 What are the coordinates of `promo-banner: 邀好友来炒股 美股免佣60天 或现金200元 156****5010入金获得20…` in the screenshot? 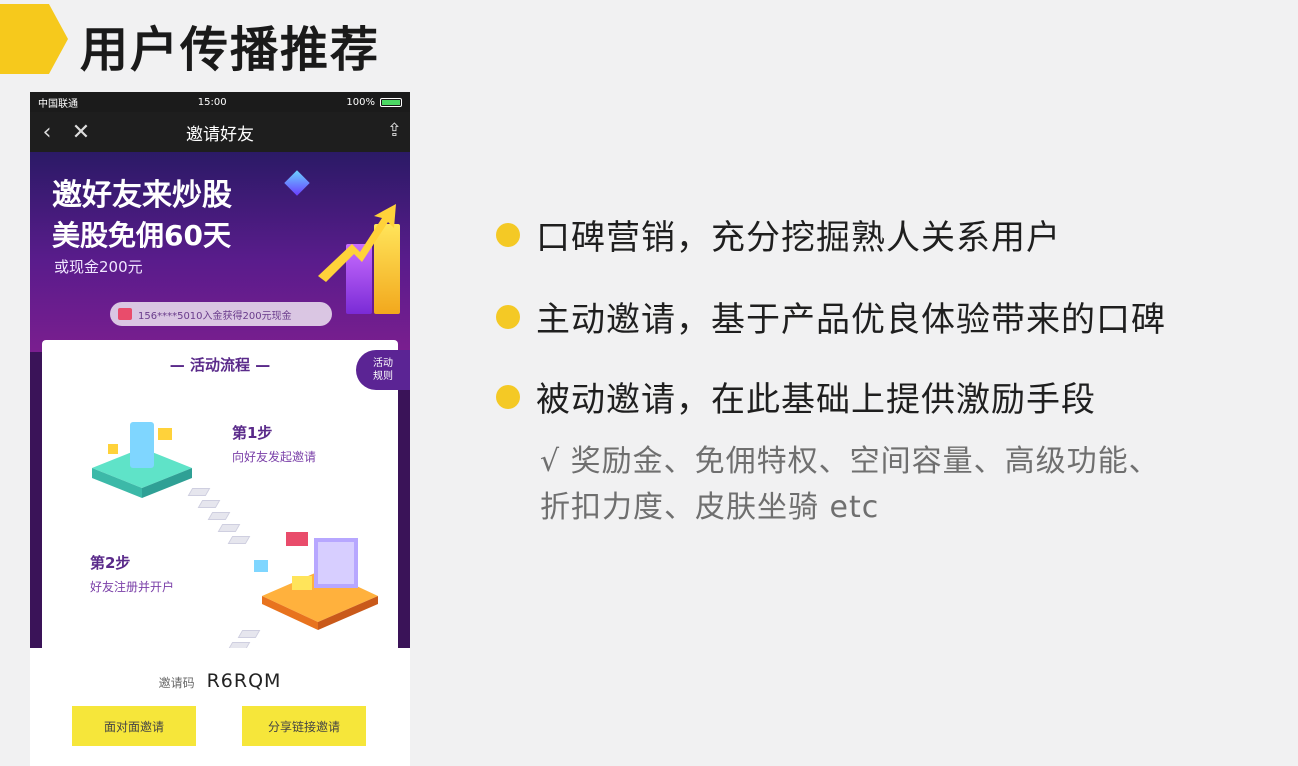 It's located at (220, 252).